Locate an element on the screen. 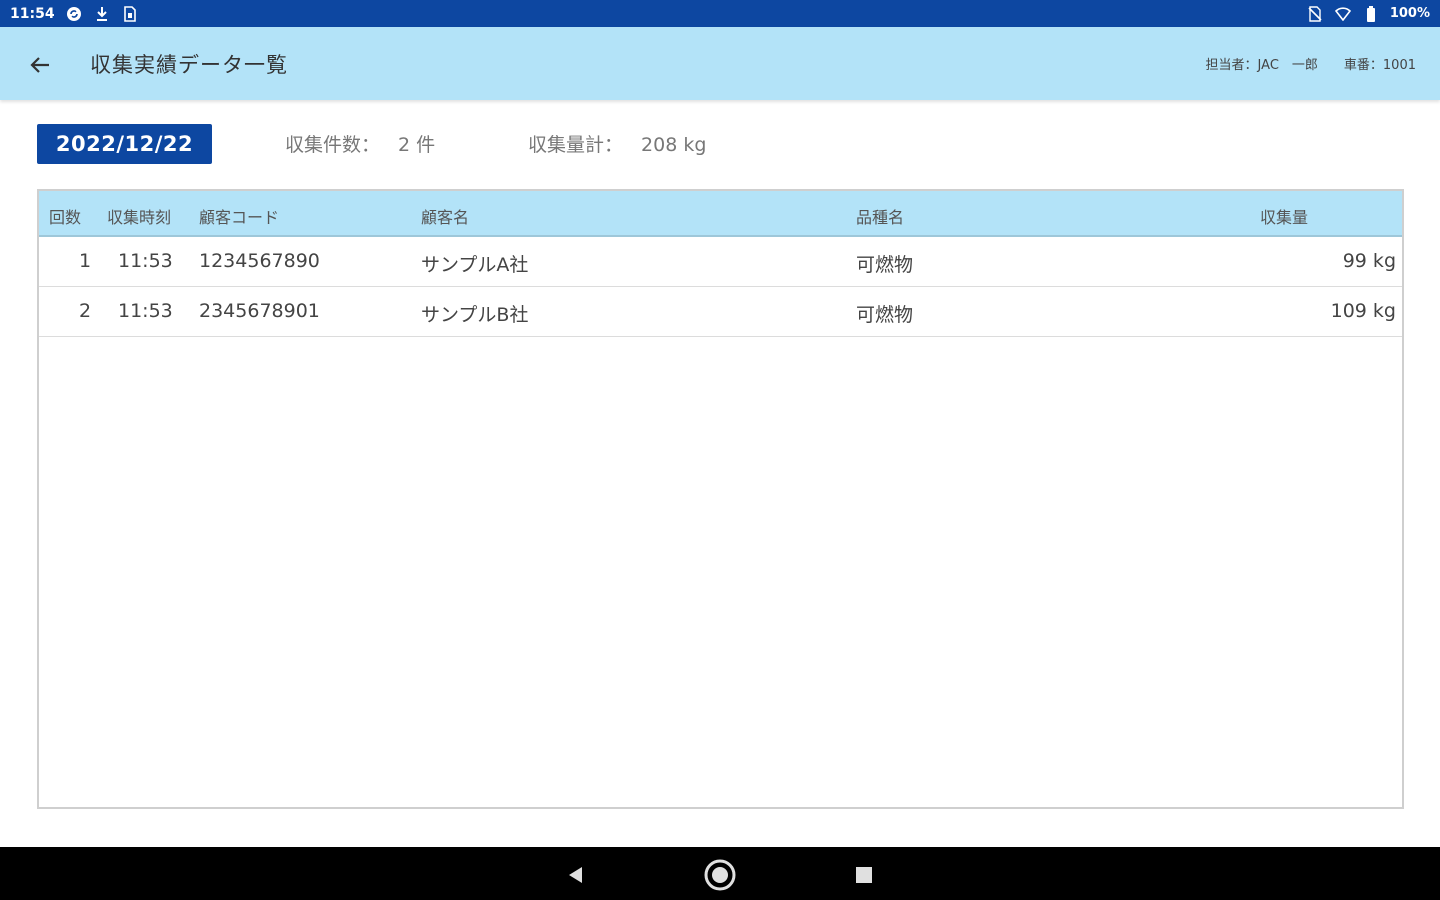 This screenshot has width=1440, height=900. collection-weight-value: 208 kg is located at coordinates (674, 145).